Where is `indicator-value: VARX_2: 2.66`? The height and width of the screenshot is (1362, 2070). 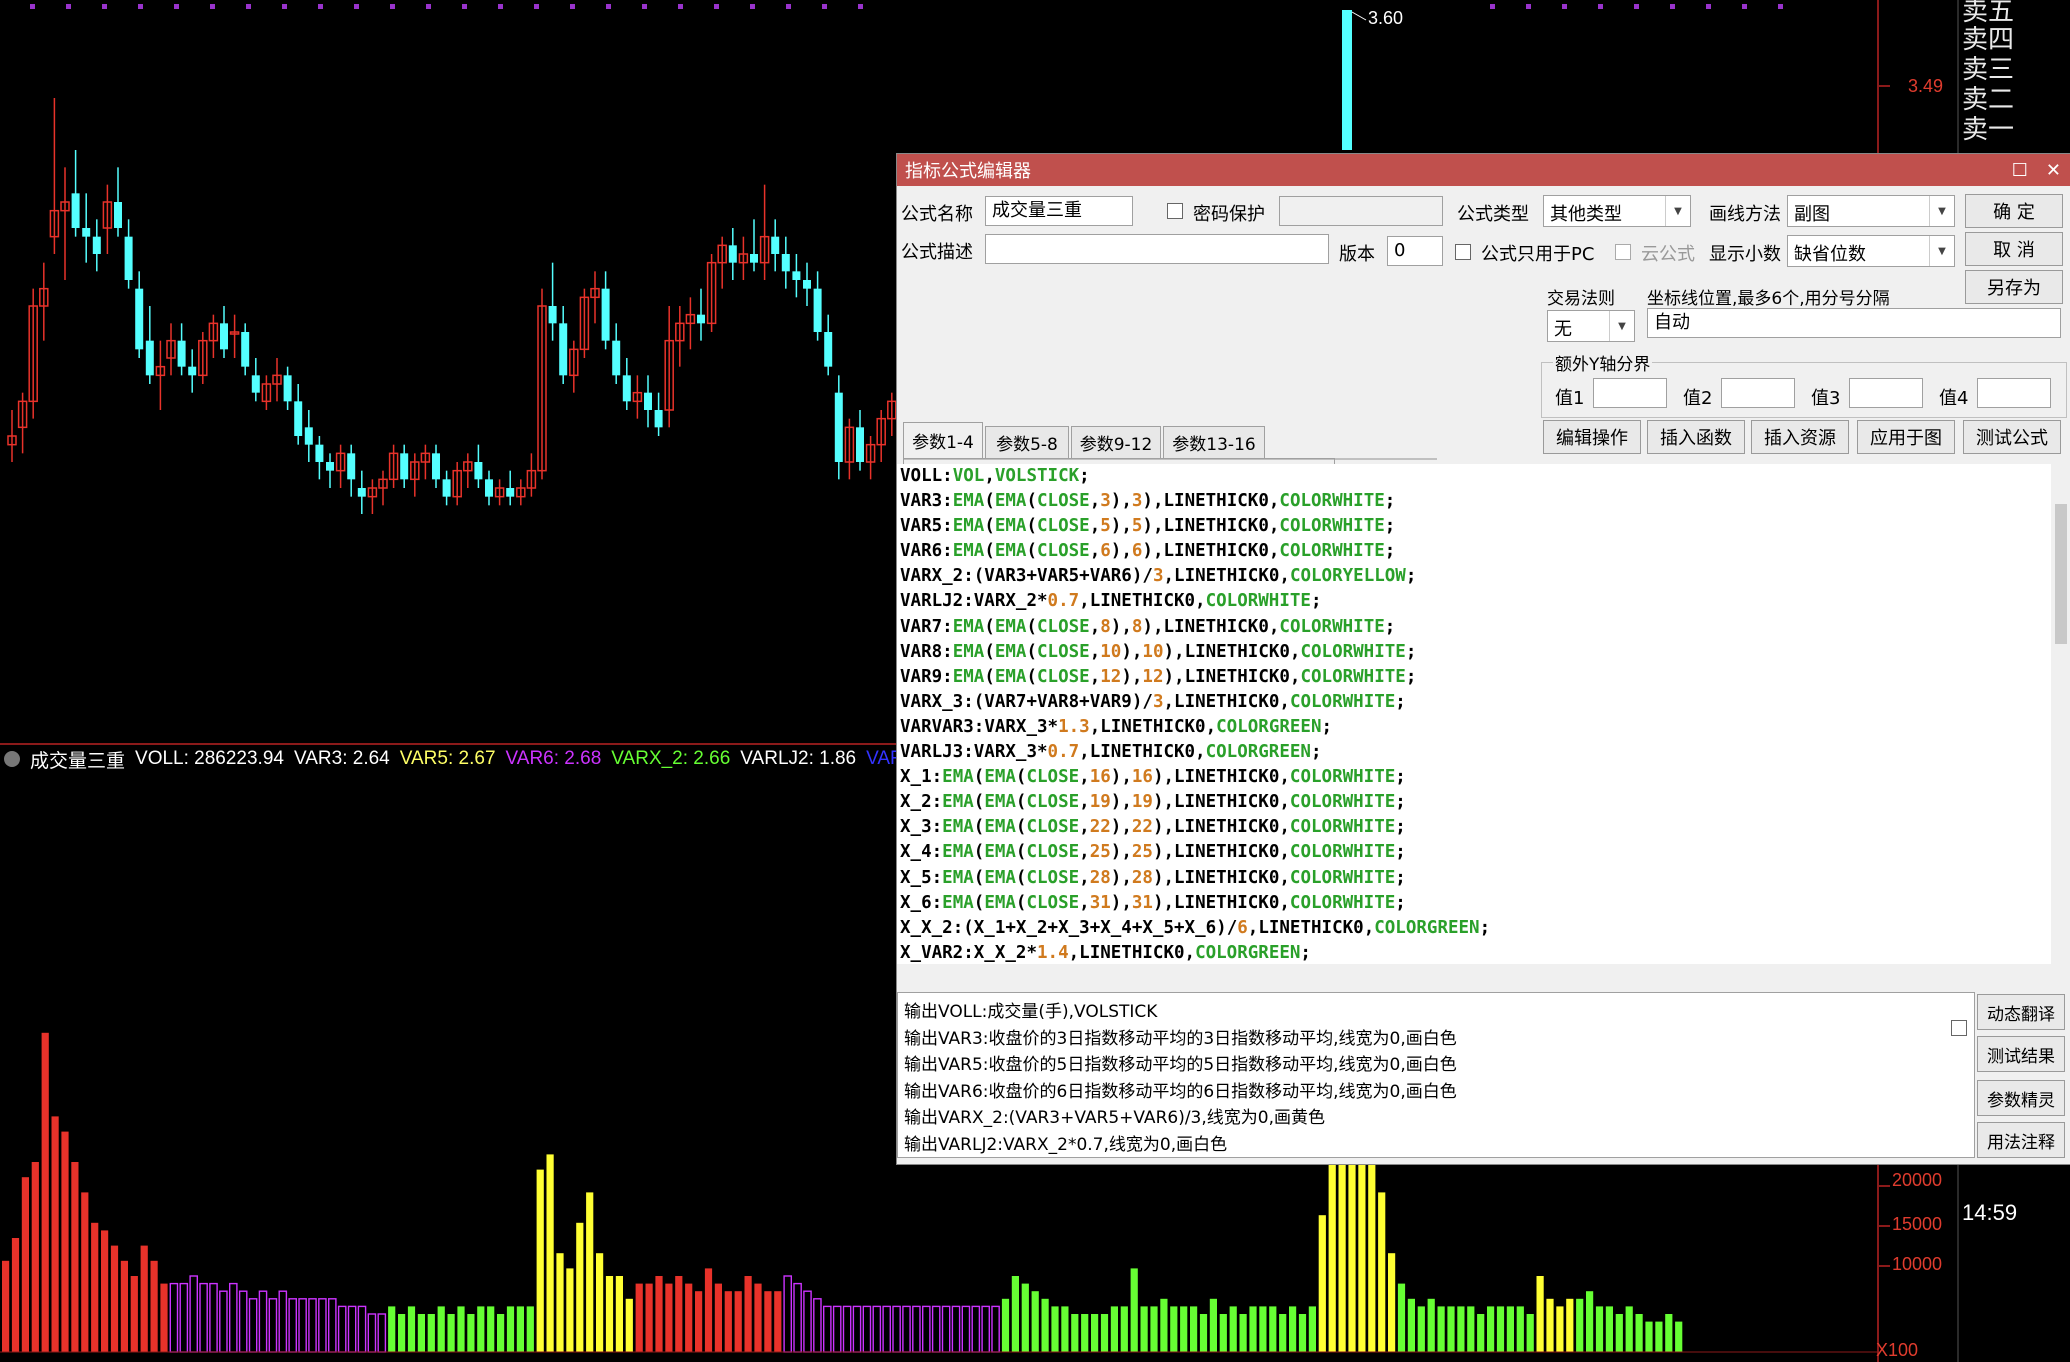 indicator-value: VARX_2: 2.66 is located at coordinates (671, 758).